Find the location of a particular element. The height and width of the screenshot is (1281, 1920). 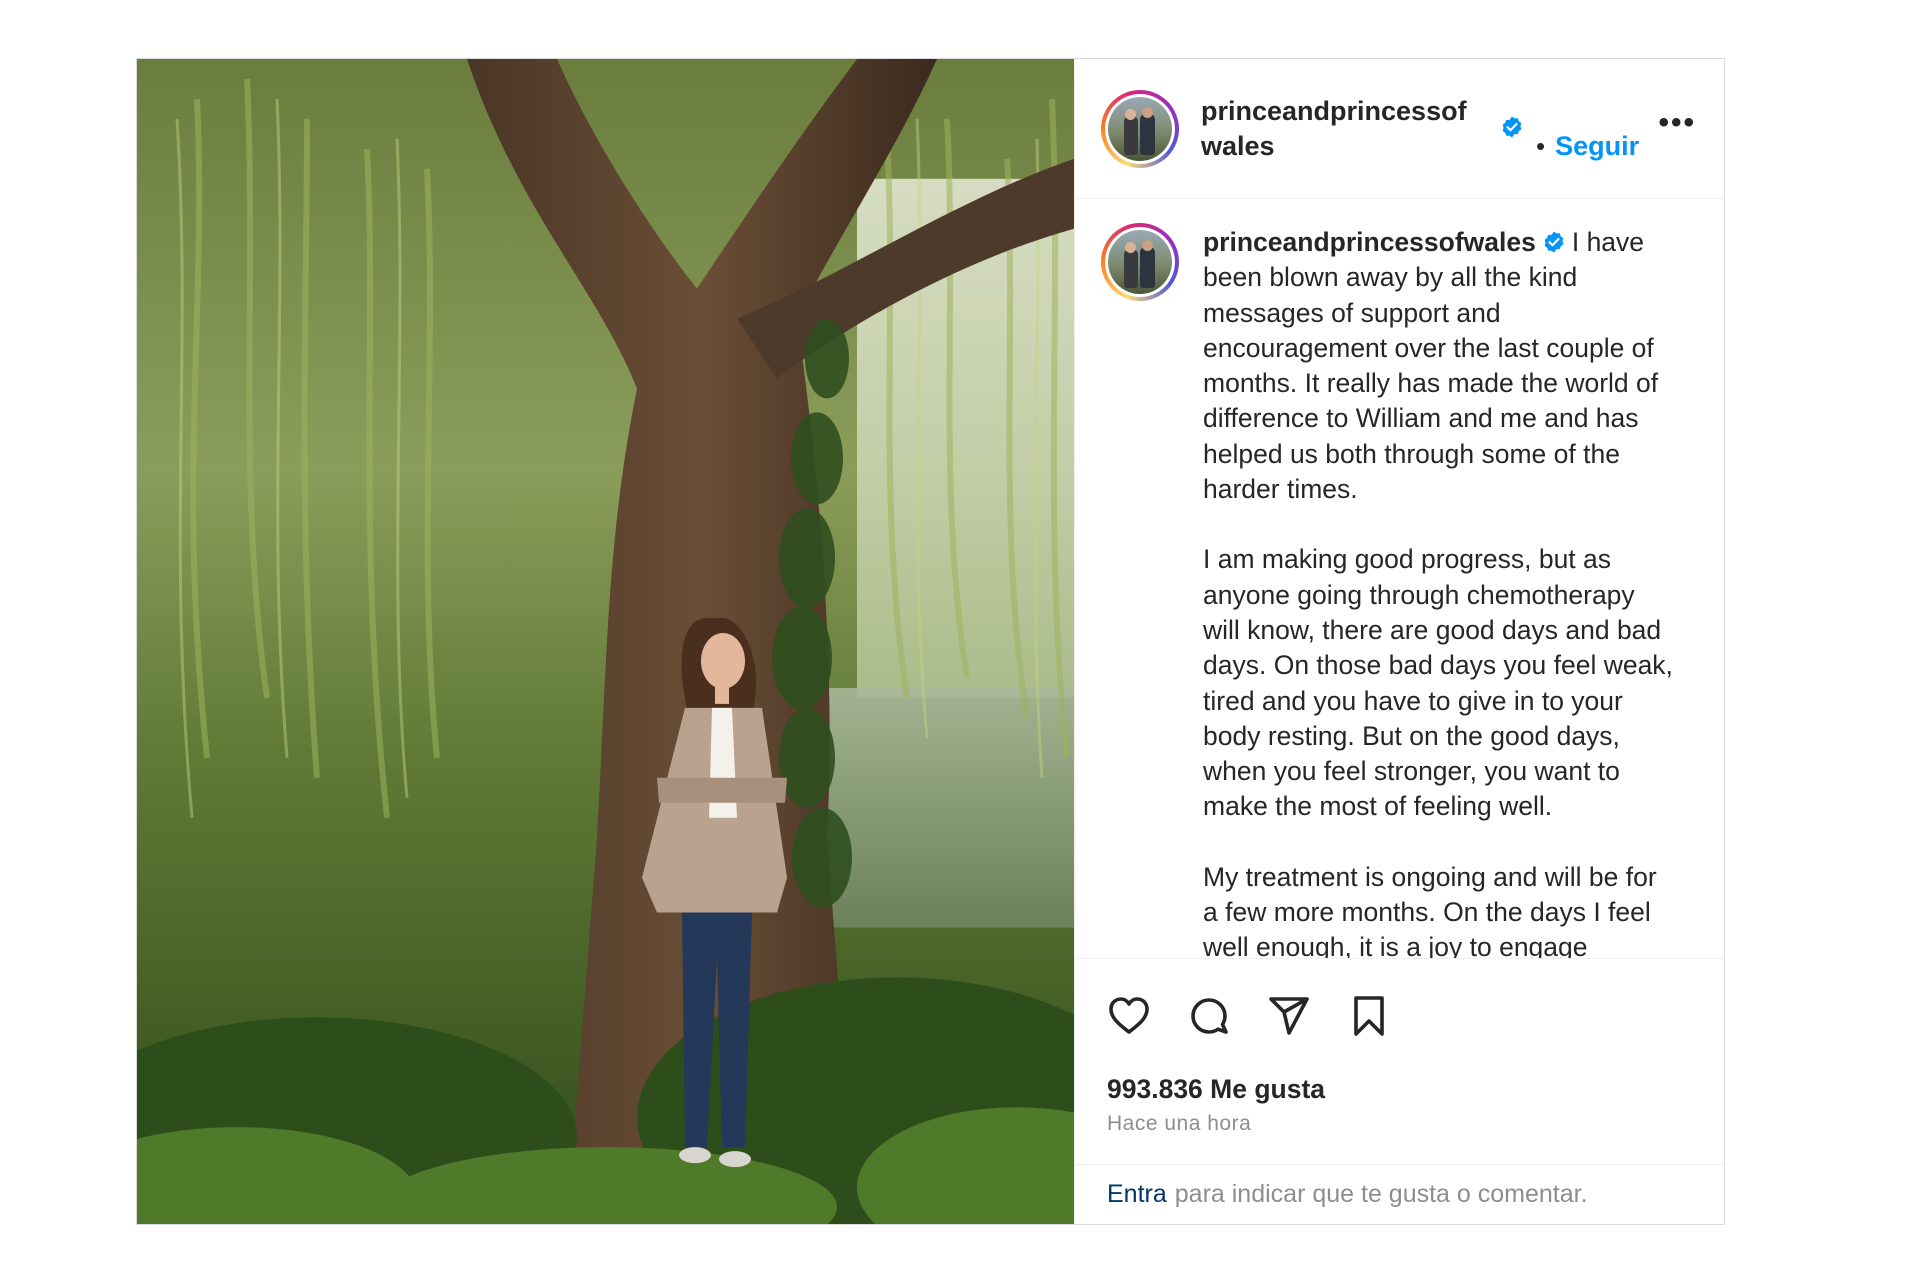

login-prompt-text: para indicar que te gusta o comentar. is located at coordinates (1381, 1194).